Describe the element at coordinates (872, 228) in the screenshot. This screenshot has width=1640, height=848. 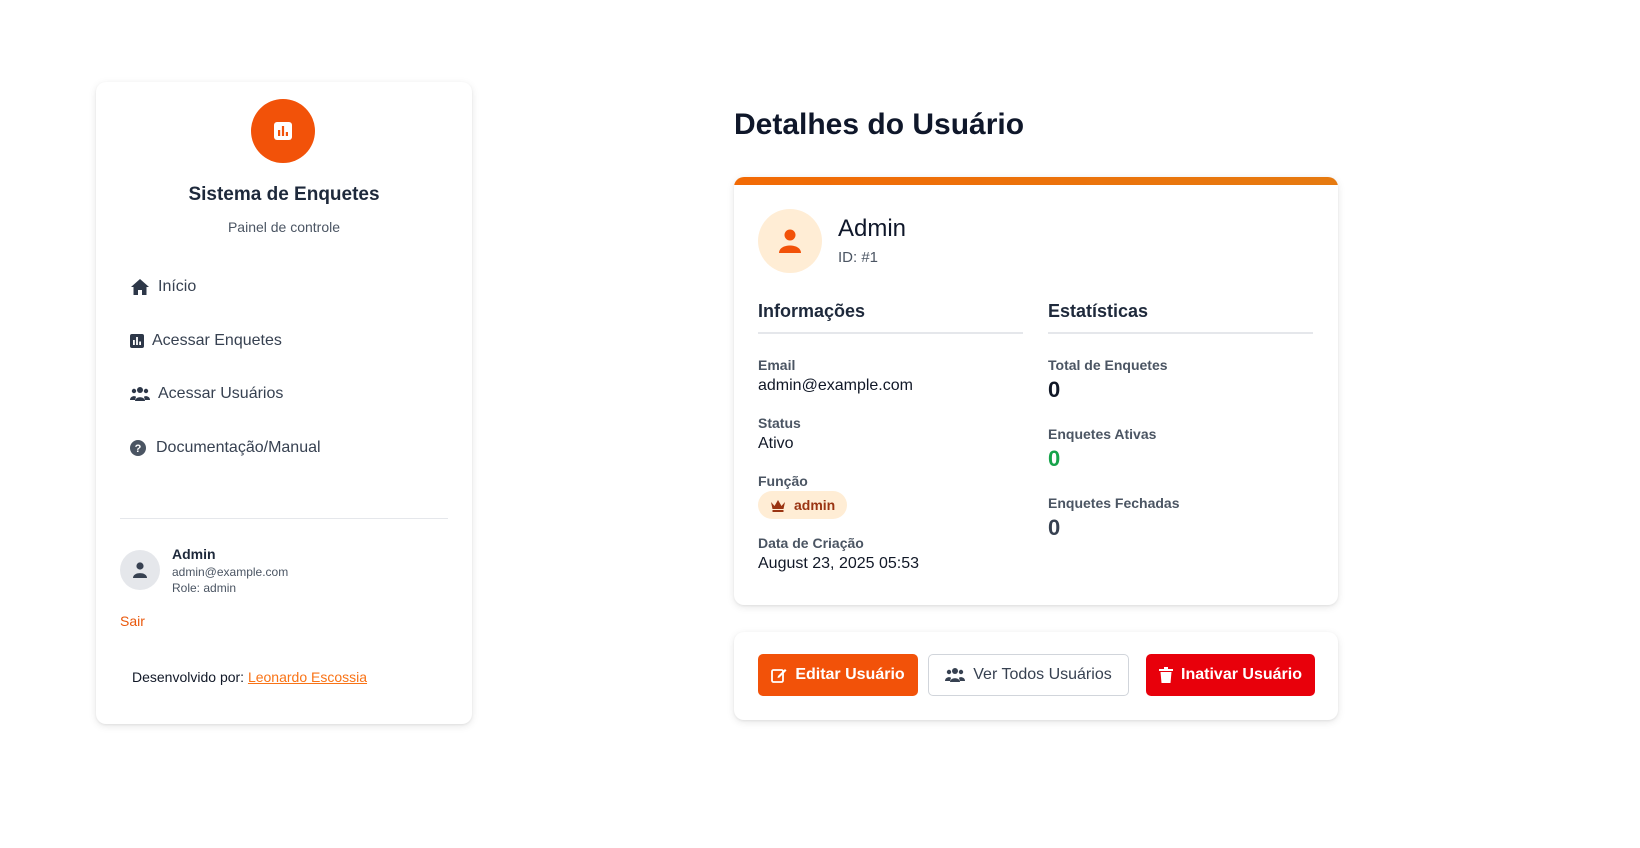
I see `profile-name: Admin` at that location.